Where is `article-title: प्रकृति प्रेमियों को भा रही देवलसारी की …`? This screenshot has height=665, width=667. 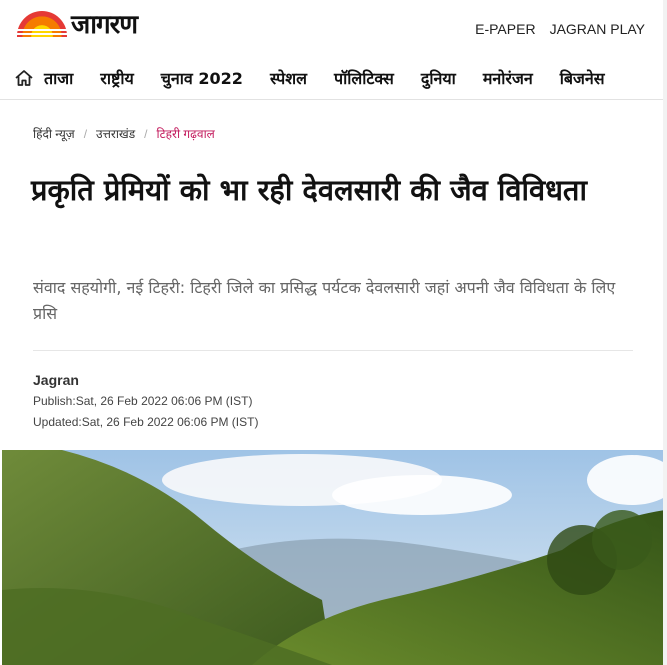
article-title: प्रकृति प्रेमियों को भा रही देवलसारी की … is located at coordinates (309, 190).